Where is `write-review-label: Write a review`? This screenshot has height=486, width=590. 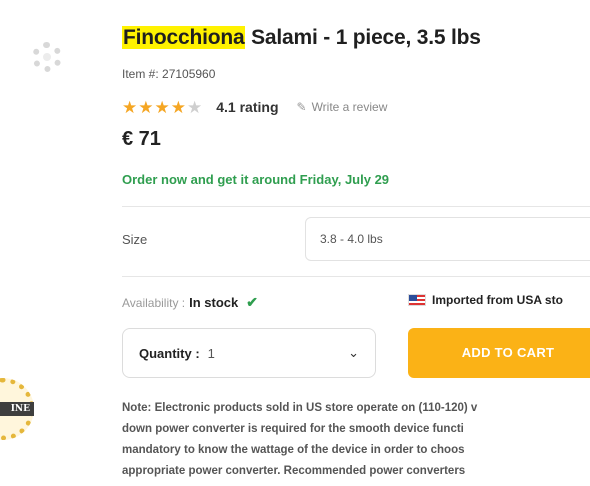 write-review-label: Write a review is located at coordinates (349, 107).